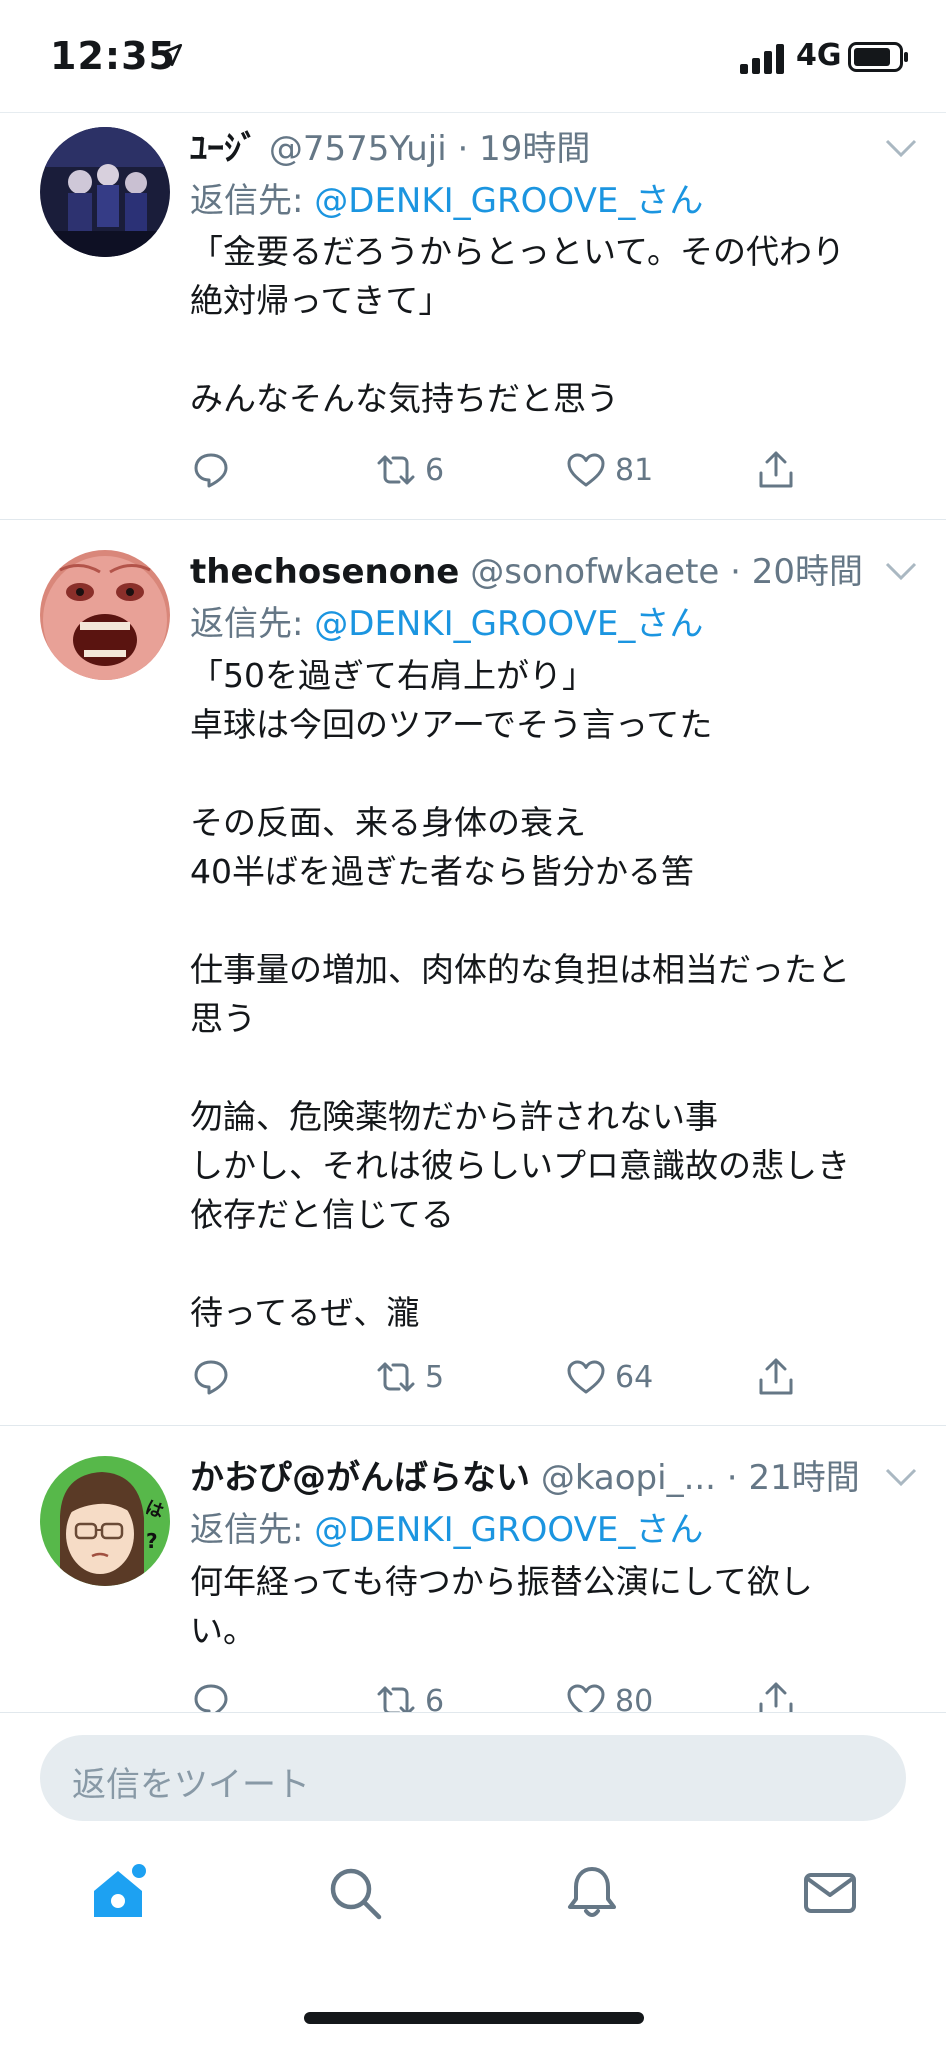 The image size is (946, 2049). Describe the element at coordinates (305, 1312) in the screenshot. I see `tweet-text-line: 待ってるぜ、瀧` at that location.